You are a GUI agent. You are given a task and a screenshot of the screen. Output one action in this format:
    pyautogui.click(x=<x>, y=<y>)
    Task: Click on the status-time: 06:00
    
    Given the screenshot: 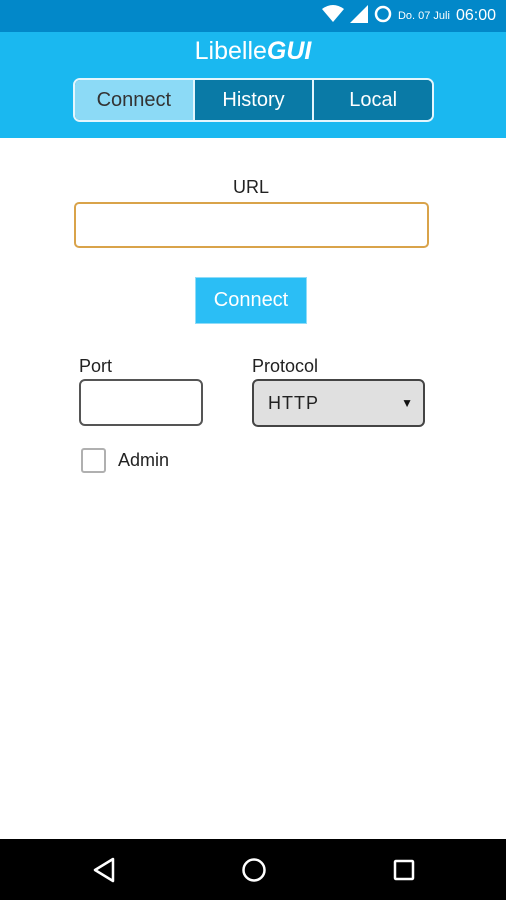 What is the action you would take?
    pyautogui.click(x=475, y=15)
    